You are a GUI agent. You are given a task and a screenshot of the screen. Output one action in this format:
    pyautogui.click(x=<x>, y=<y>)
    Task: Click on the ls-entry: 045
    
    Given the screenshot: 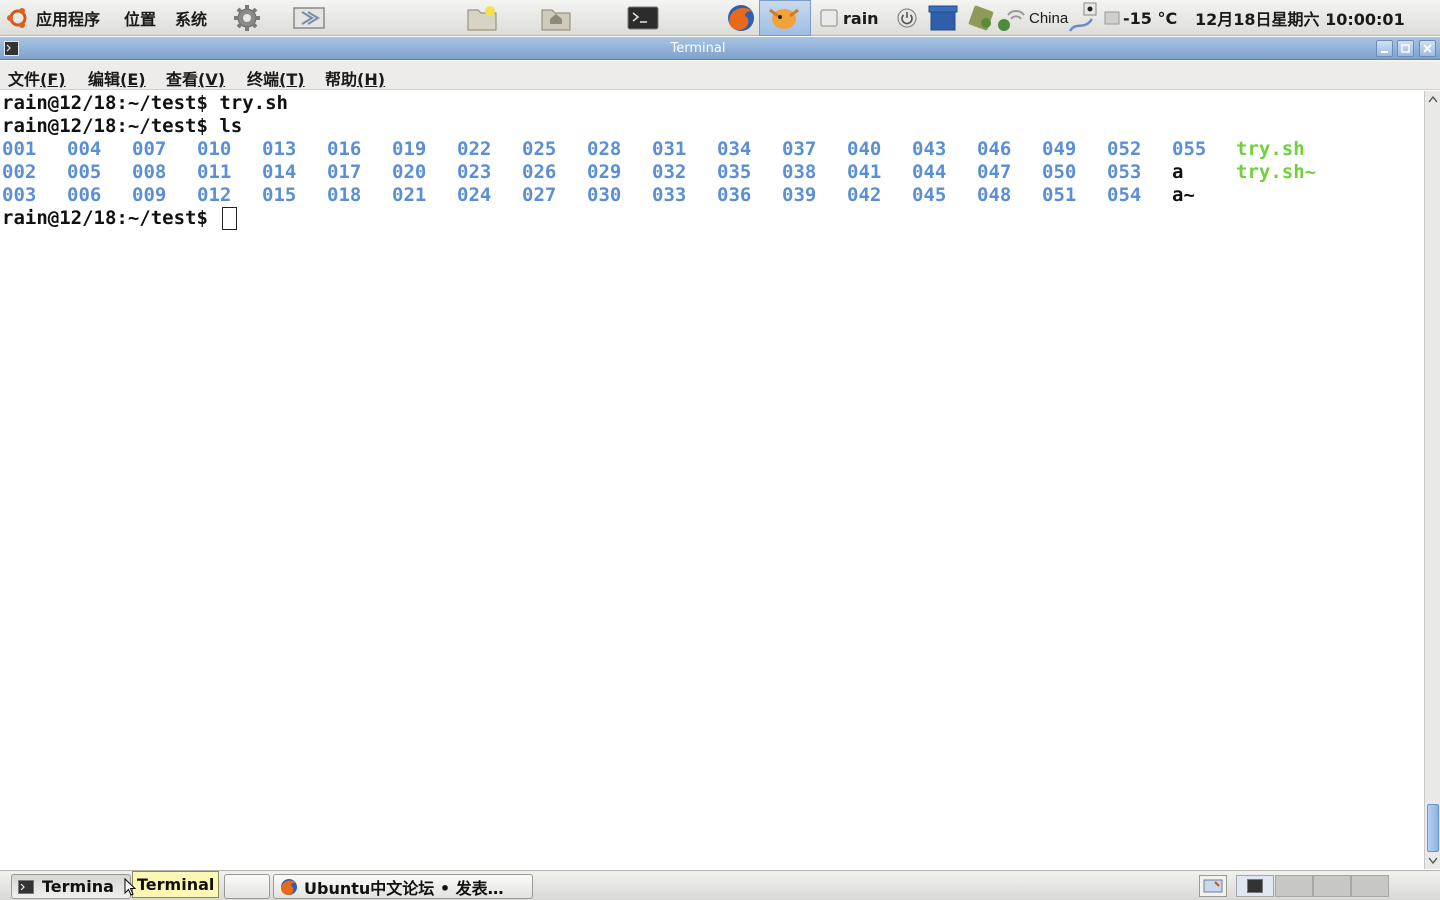 What is the action you would take?
    pyautogui.click(x=929, y=195)
    